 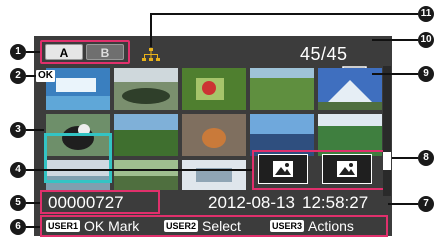 I want to click on clip-date: 2012-08-13, so click(x=251, y=202).